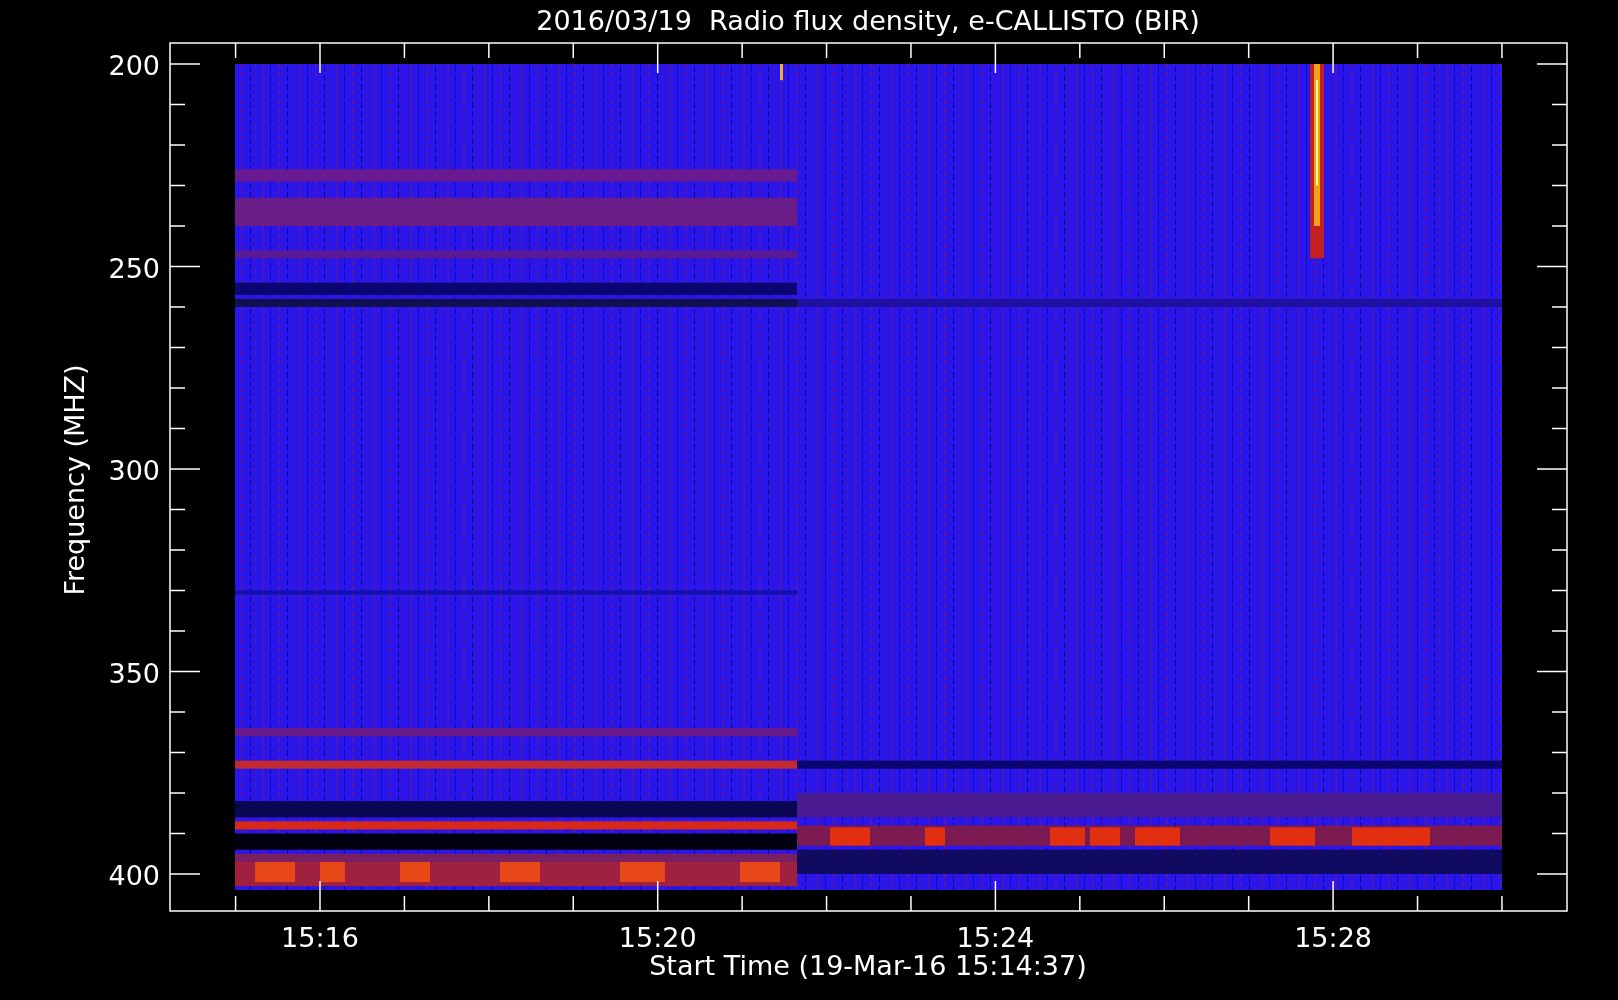 This screenshot has width=1618, height=1000. Describe the element at coordinates (134, 65) in the screenshot. I see `y-tick-label: 200` at that location.